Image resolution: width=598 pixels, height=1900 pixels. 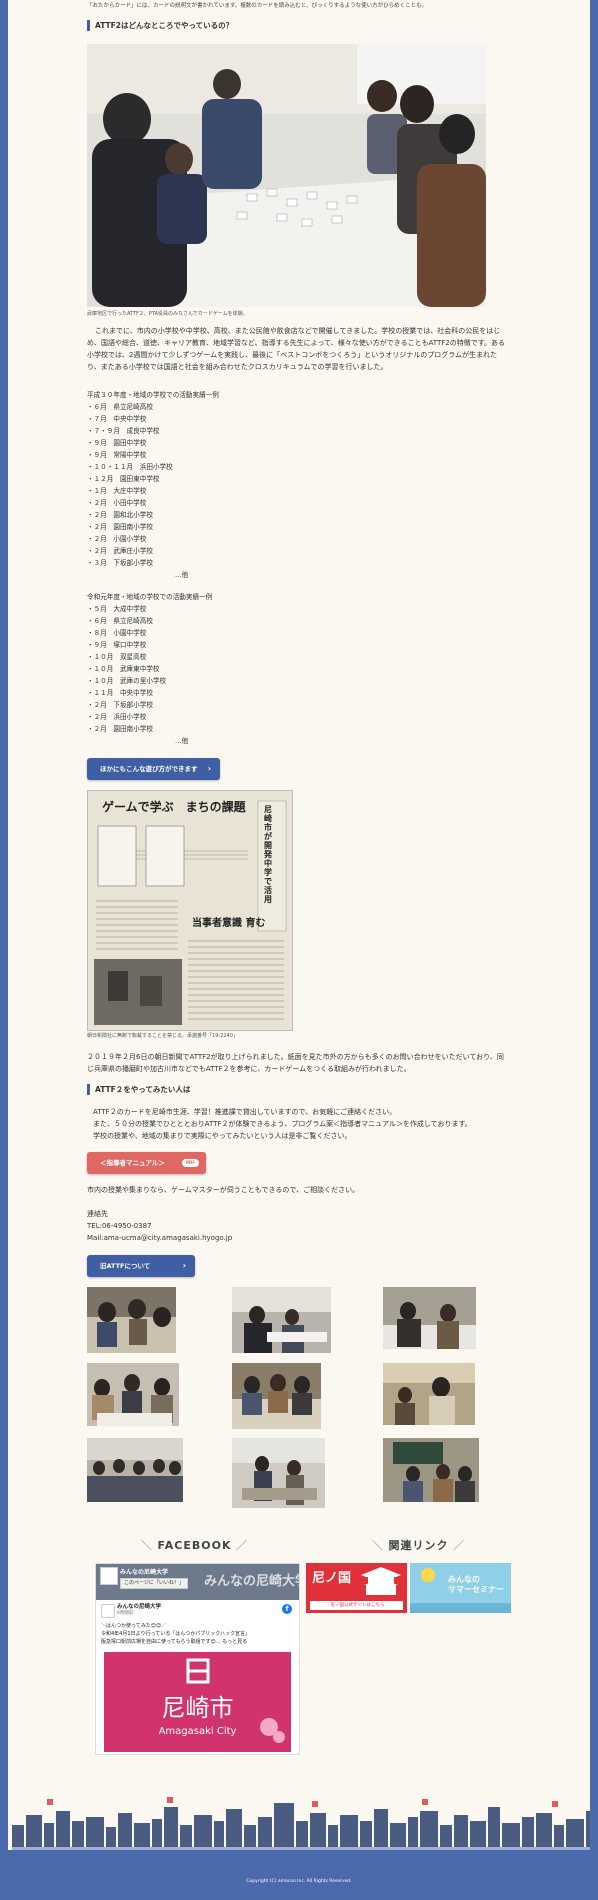 I want to click on list-title: 令和元年度・地域の学校での活動実績一例, so click(x=150, y=597).